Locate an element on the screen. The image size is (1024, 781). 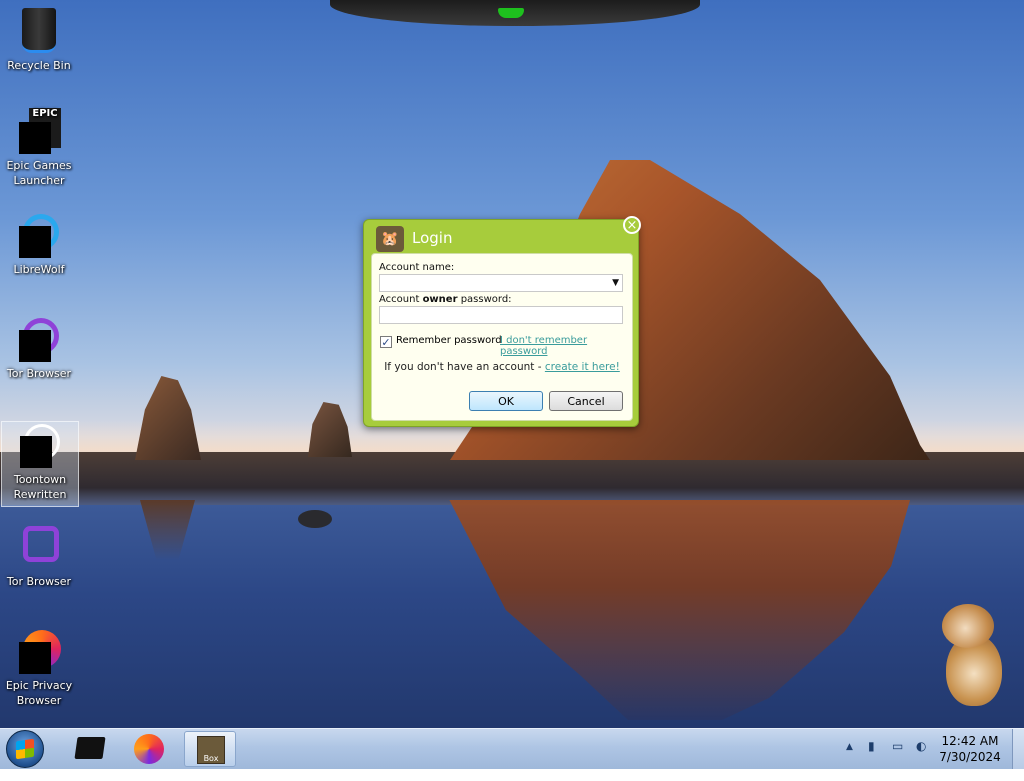
taskbar-epic-privacy-browser is located at coordinates (150, 749).